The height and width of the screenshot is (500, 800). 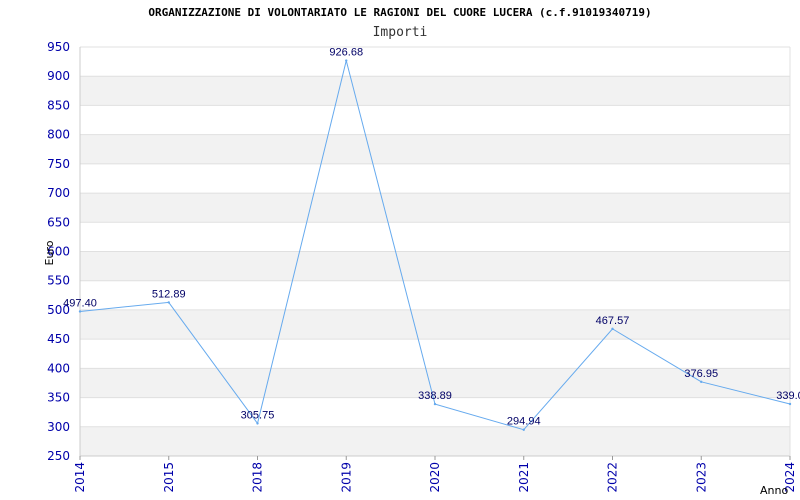 What do you see at coordinates (435, 396) in the screenshot?
I see `data-label: 338.89` at bounding box center [435, 396].